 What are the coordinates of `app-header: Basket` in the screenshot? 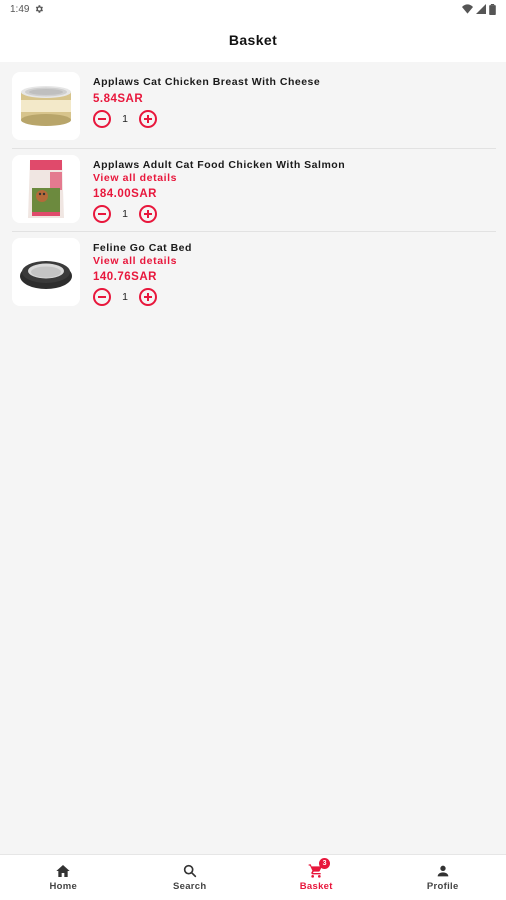 It's located at (253, 40).